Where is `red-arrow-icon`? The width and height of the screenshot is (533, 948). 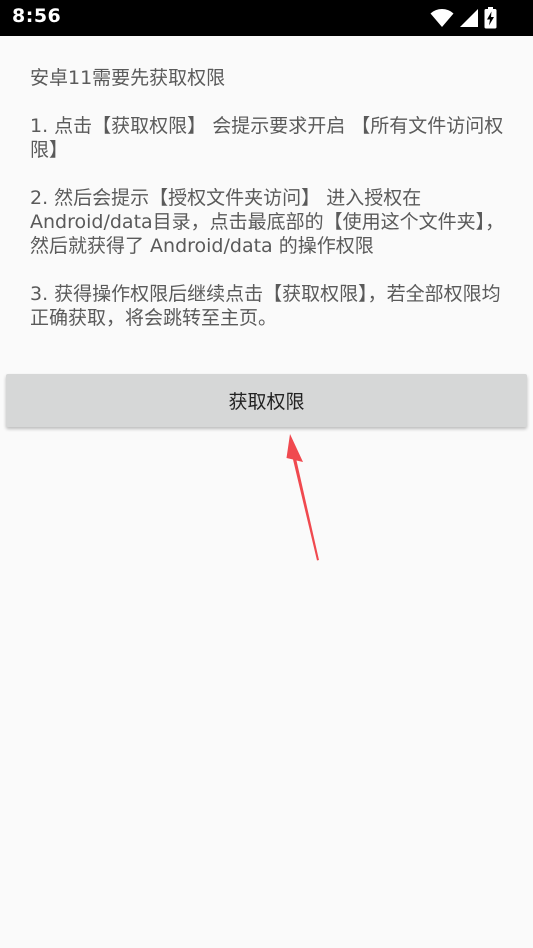 red-arrow-icon is located at coordinates (302, 497).